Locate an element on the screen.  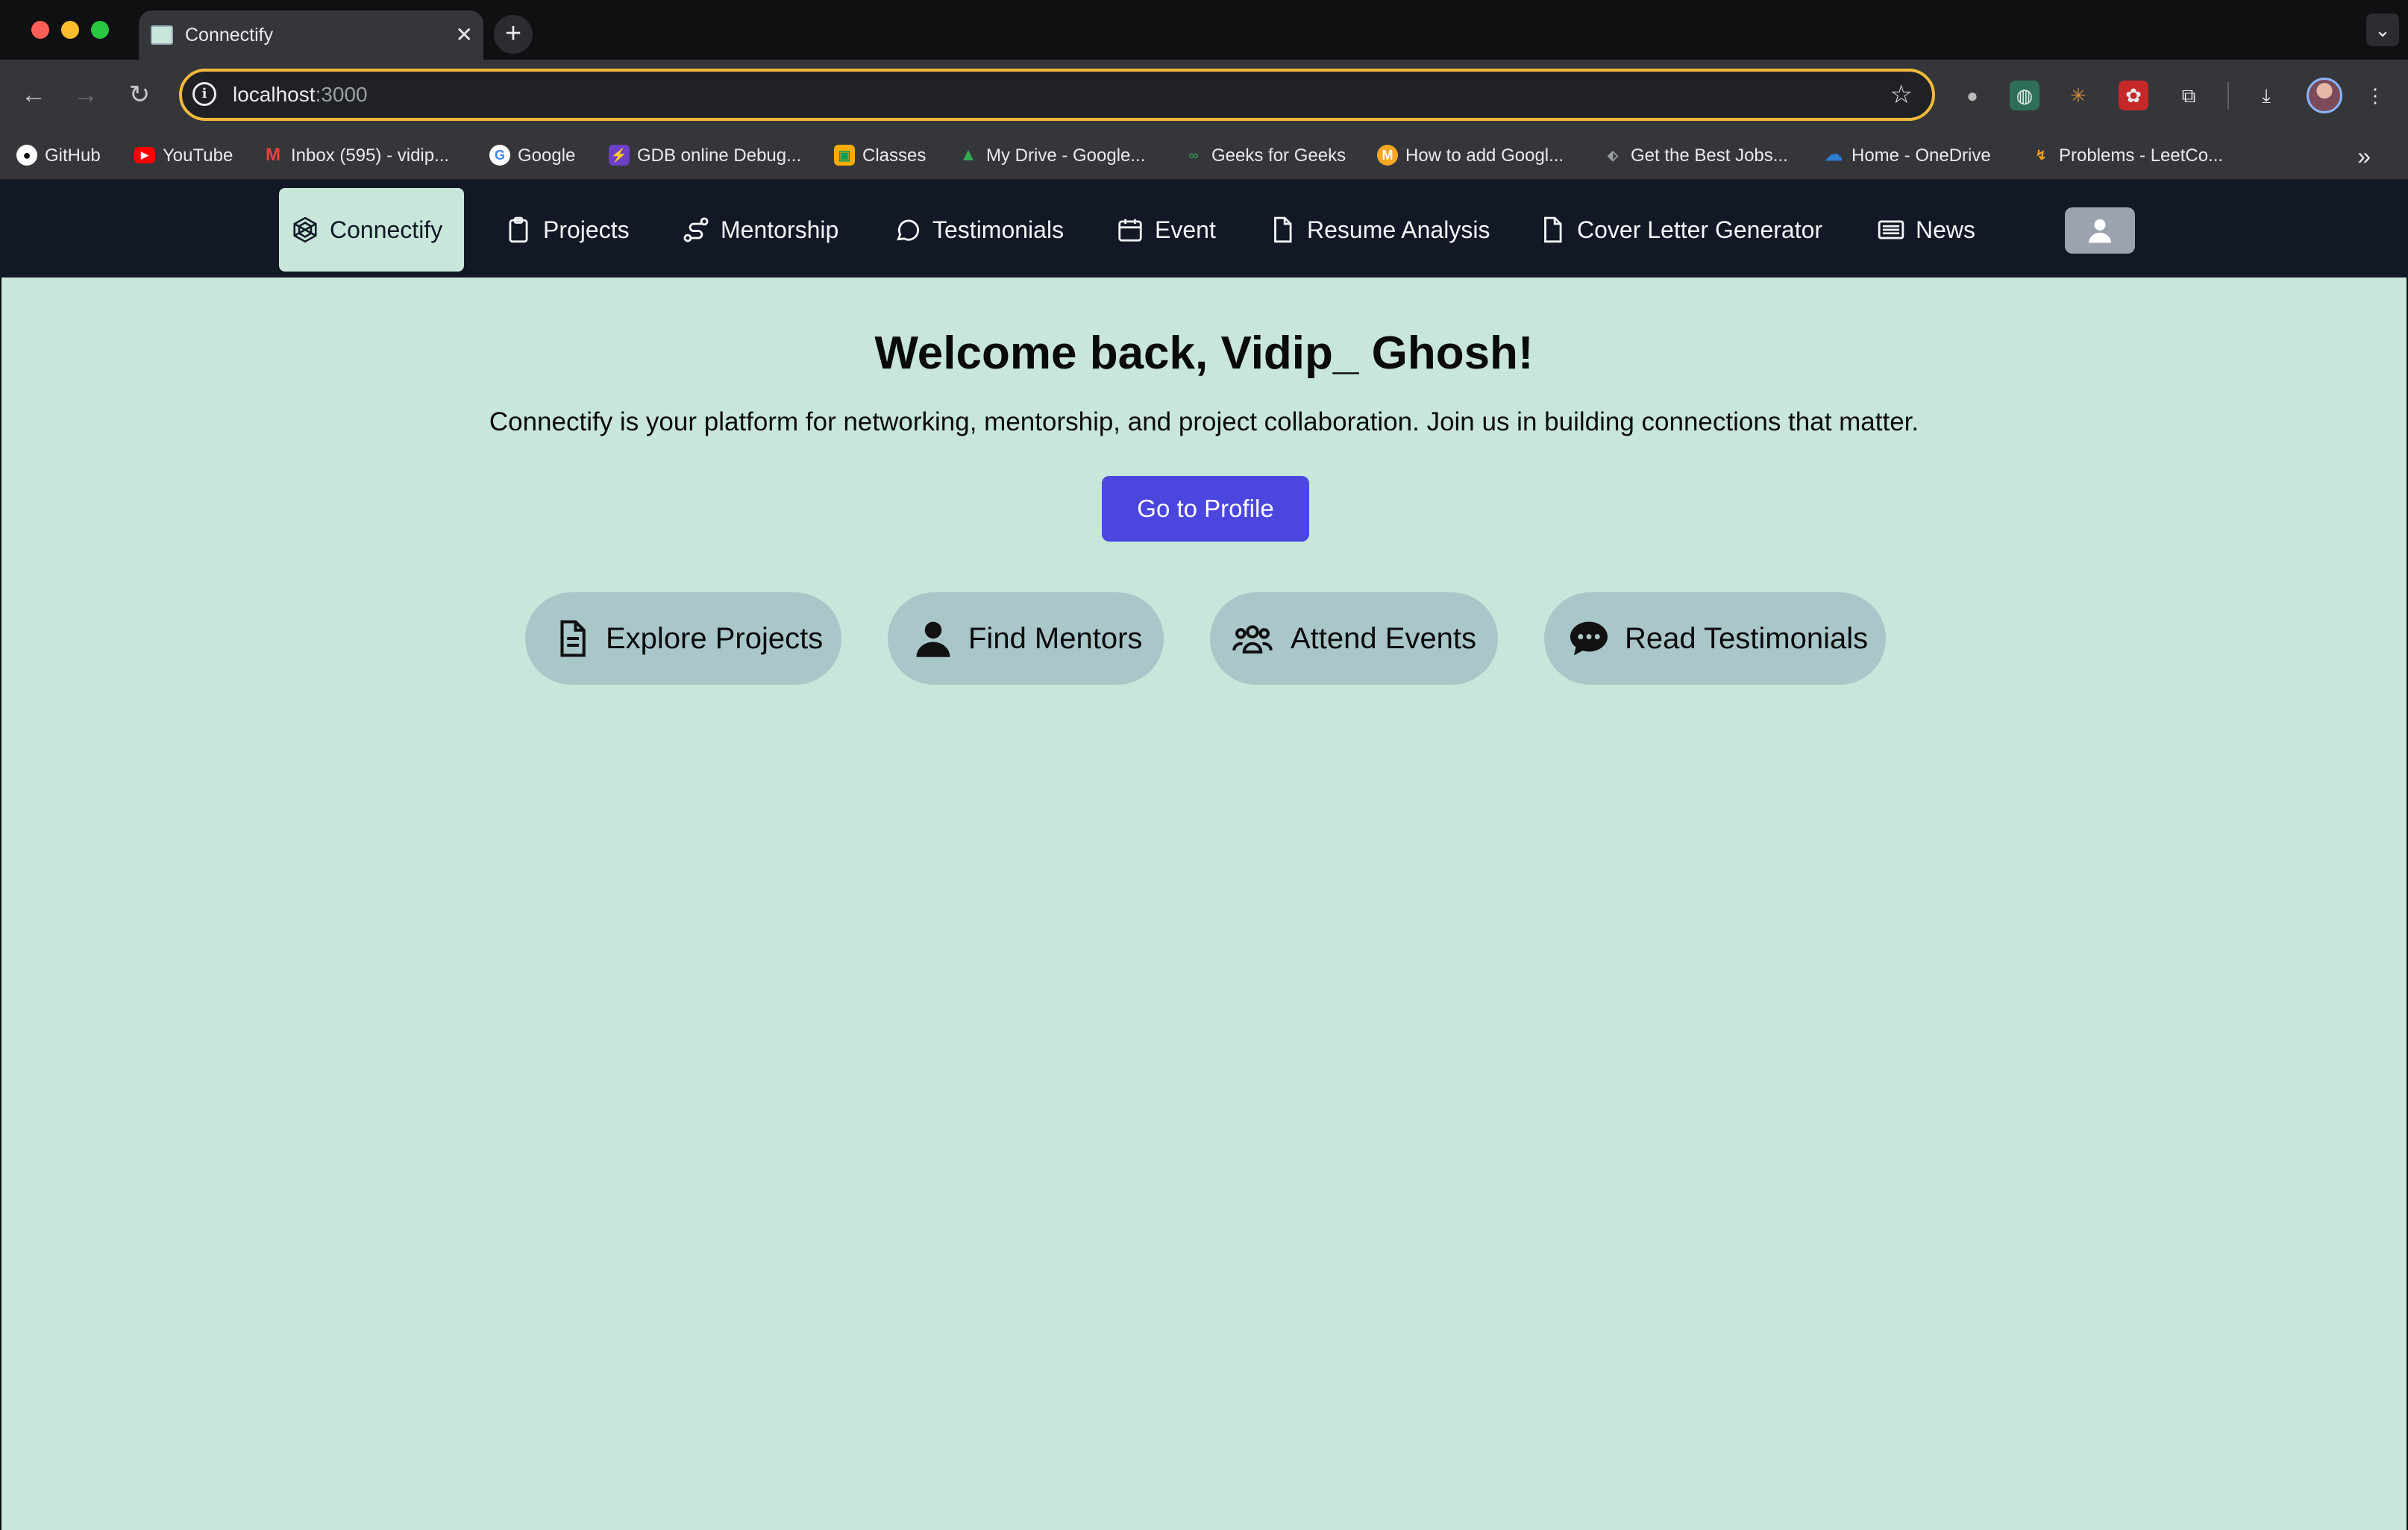
browser-toolbar: ← → ↻ i localhost:3000 ☆ ● ◍ ✳ ✿ ⧉ ⤓ ⋮ is located at coordinates (1204, 95).